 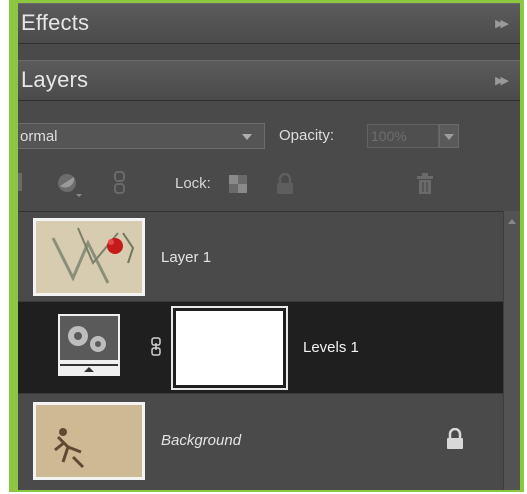 What do you see at coordinates (307, 135) in the screenshot?
I see `opacity-label: Opacity:` at bounding box center [307, 135].